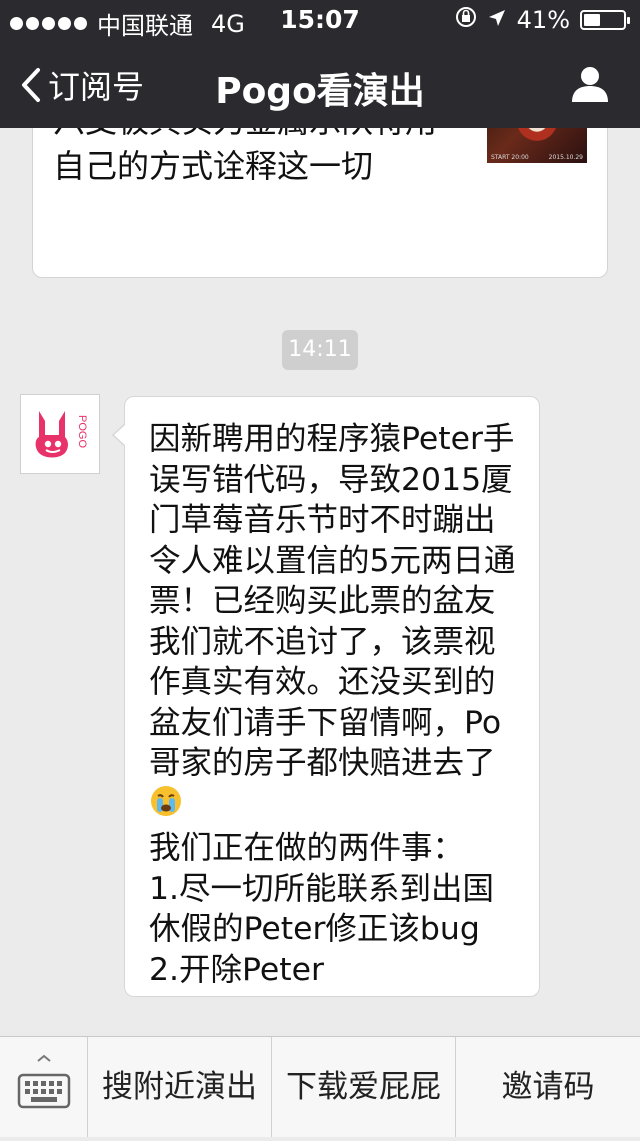 The width and height of the screenshot is (640, 1141). I want to click on menu-nearby-shows: 搜附近演出, so click(180, 1087).